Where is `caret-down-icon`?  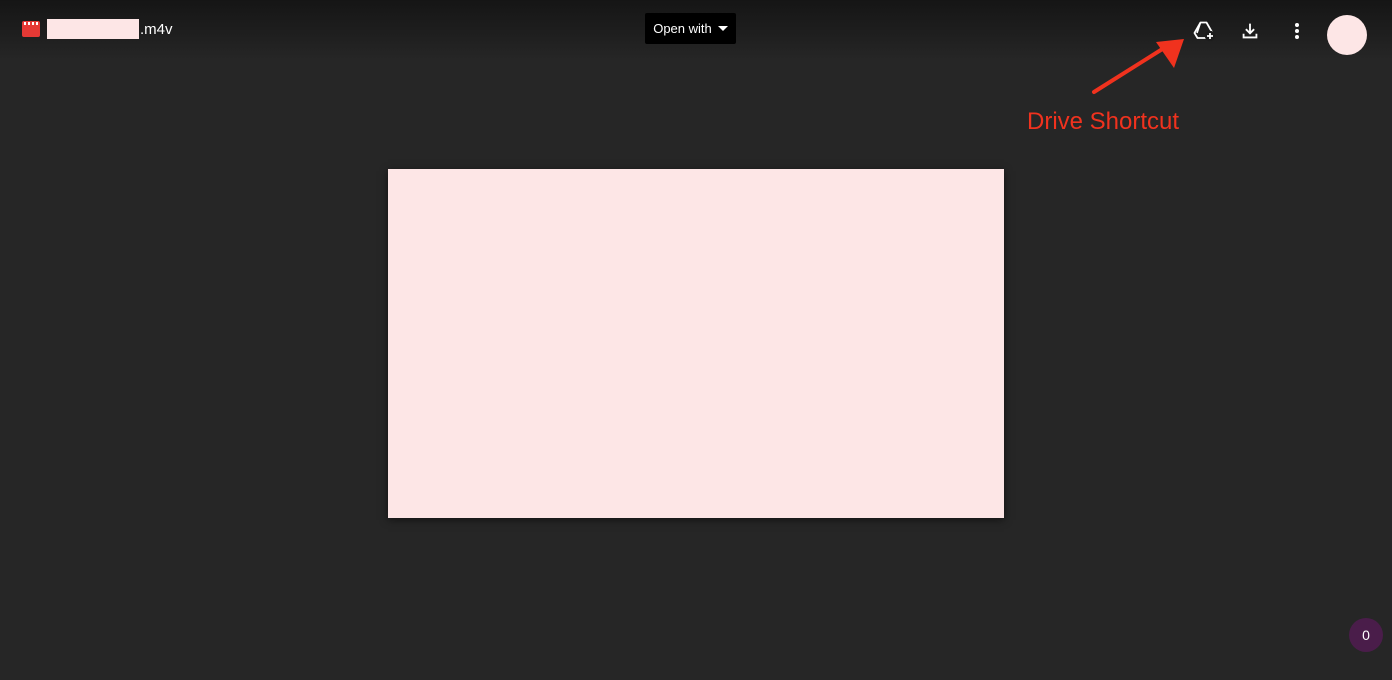
caret-down-icon is located at coordinates (722, 28).